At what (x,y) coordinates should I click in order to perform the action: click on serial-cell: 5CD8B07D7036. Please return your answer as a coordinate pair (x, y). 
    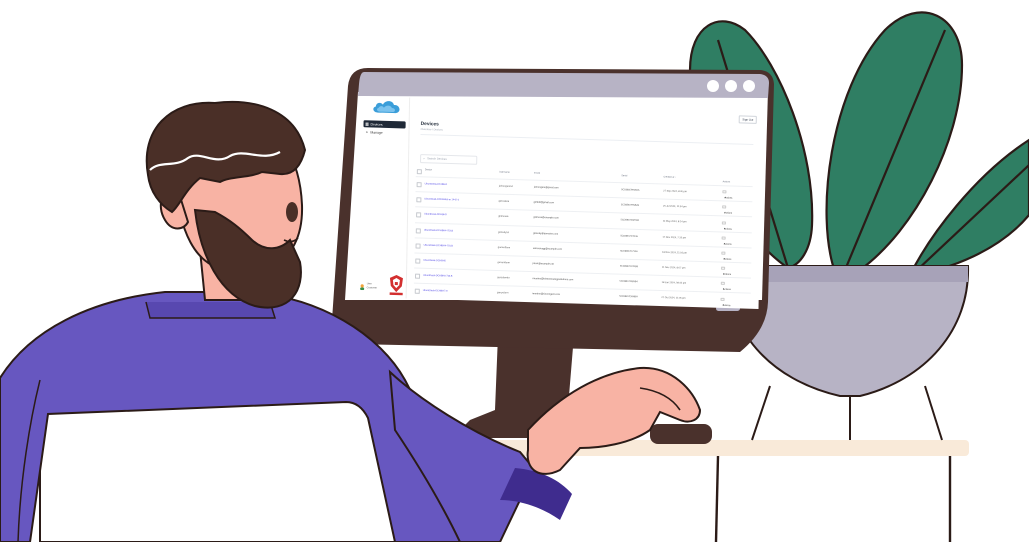
    Looking at the image, I should click on (629, 236).